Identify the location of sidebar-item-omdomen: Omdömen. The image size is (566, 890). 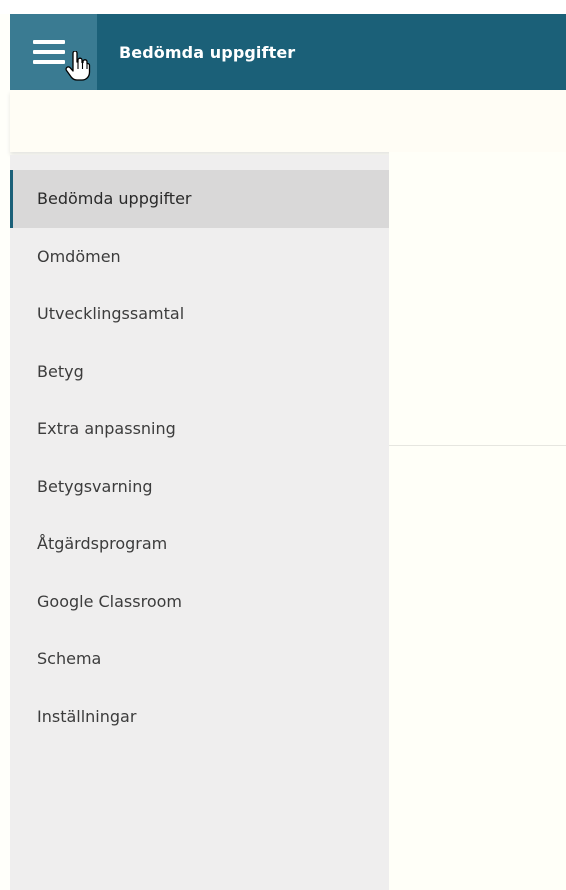
(199, 257).